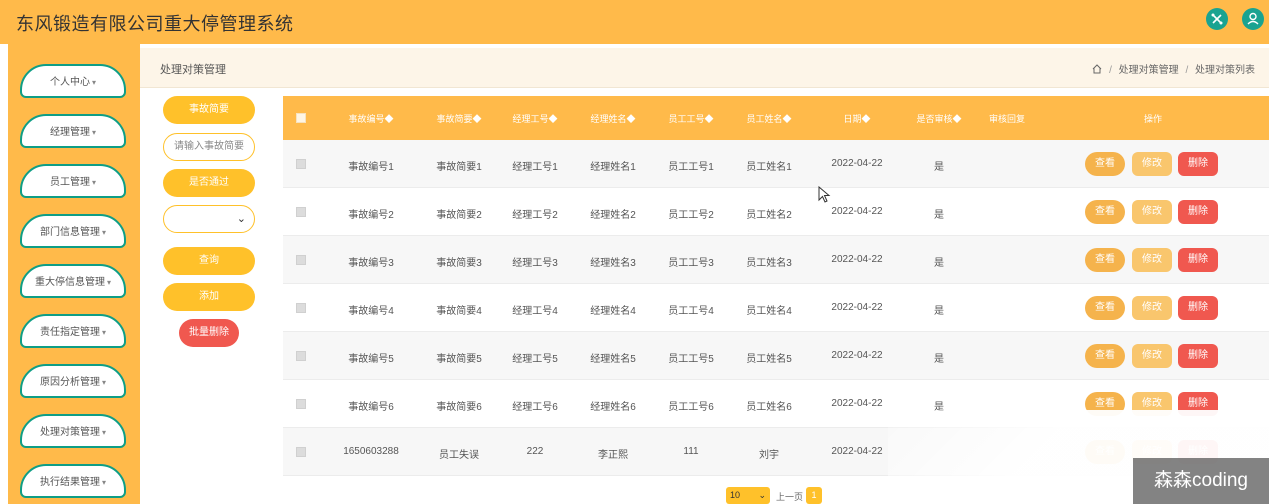 The height and width of the screenshot is (504, 1269). Describe the element at coordinates (535, 407) in the screenshot. I see `table-cell-mgr-id: 经理工号6` at that location.